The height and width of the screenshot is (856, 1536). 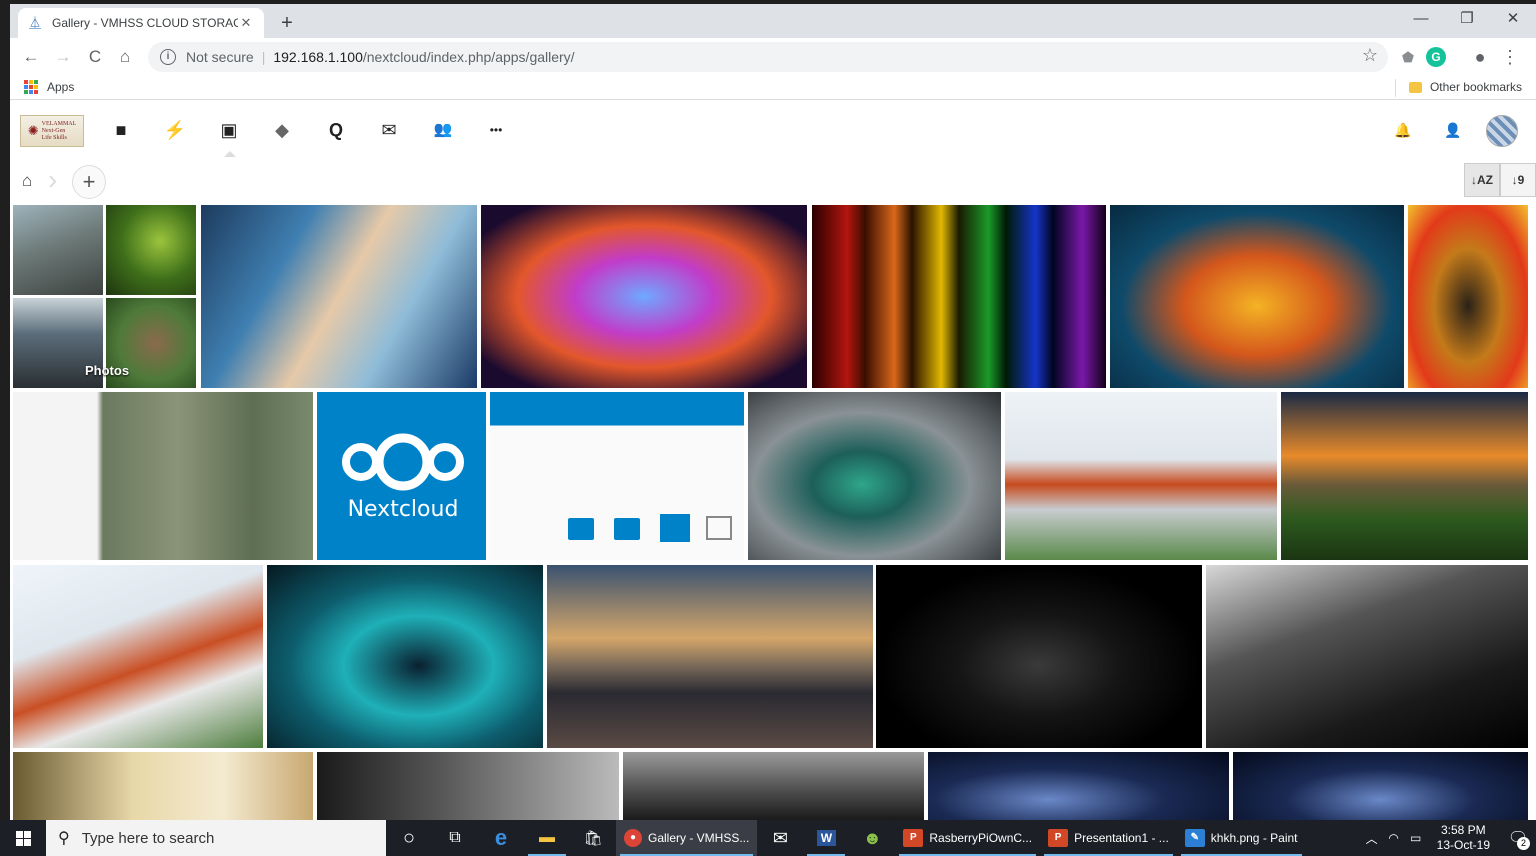 I want to click on apps-shortcut: Apps, so click(x=49, y=87).